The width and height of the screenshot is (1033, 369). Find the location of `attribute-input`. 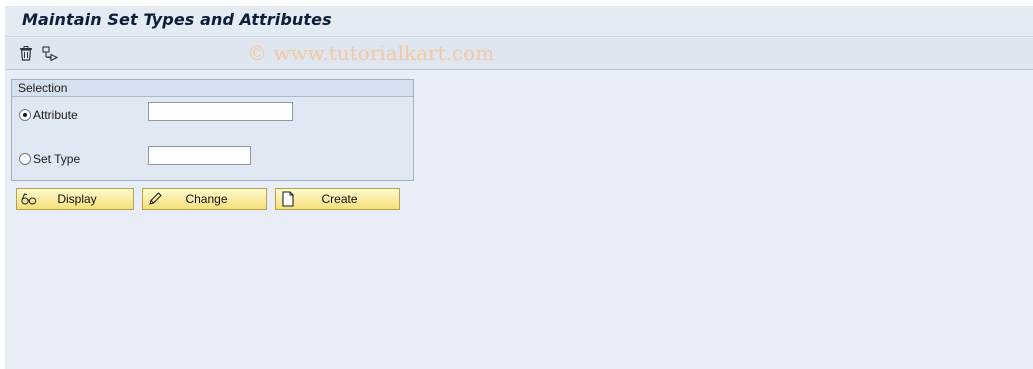

attribute-input is located at coordinates (220, 111).